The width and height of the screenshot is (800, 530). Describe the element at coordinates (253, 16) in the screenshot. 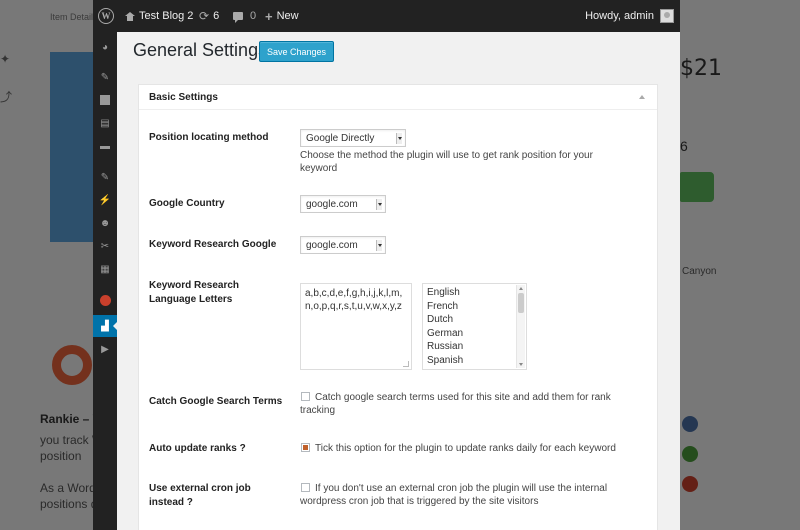

I see `comments-count: 0` at that location.